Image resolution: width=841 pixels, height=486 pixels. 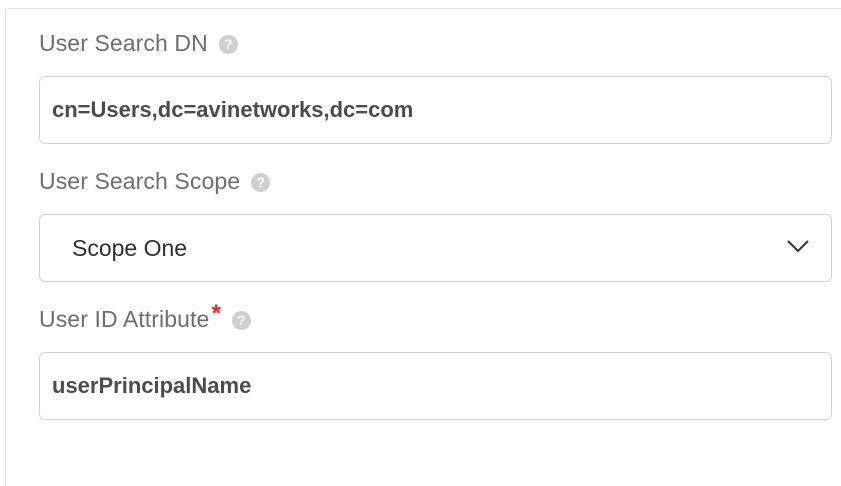 What do you see at coordinates (216, 313) in the screenshot?
I see `required-marker: *` at bounding box center [216, 313].